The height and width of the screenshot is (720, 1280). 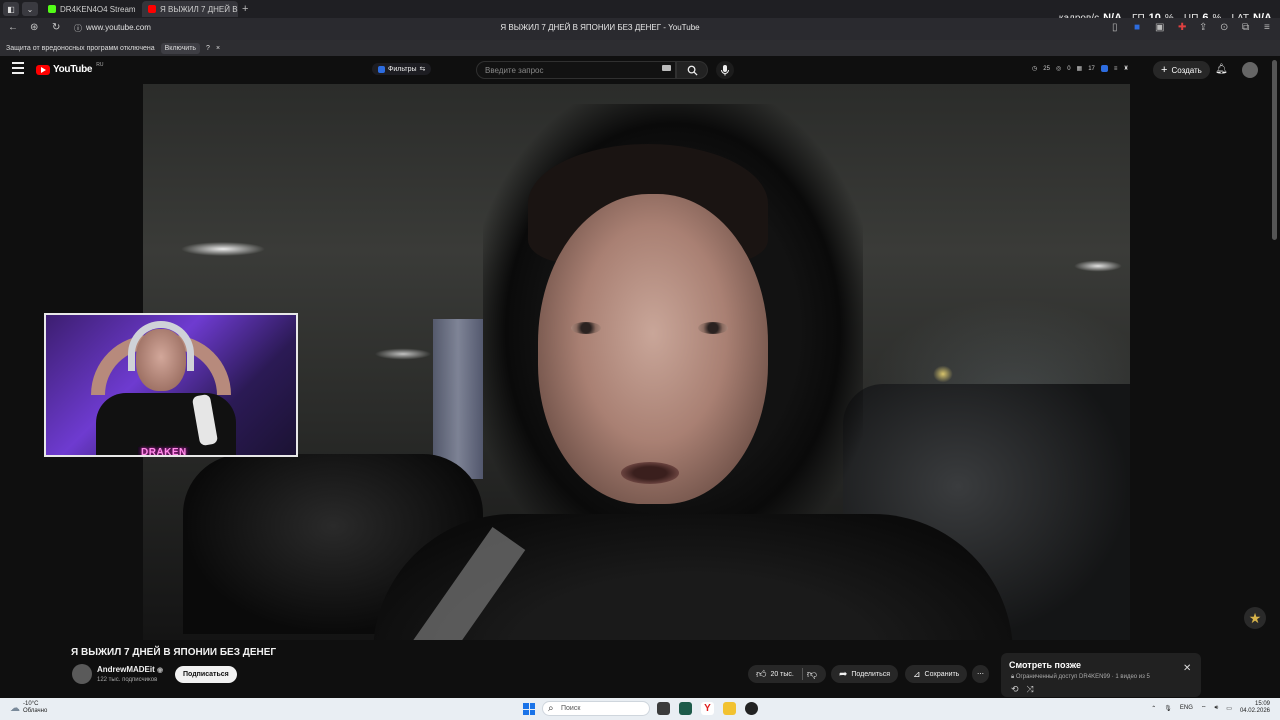 What do you see at coordinates (78, 28) in the screenshot?
I see `site-info-icon: ⓘ` at bounding box center [78, 28].